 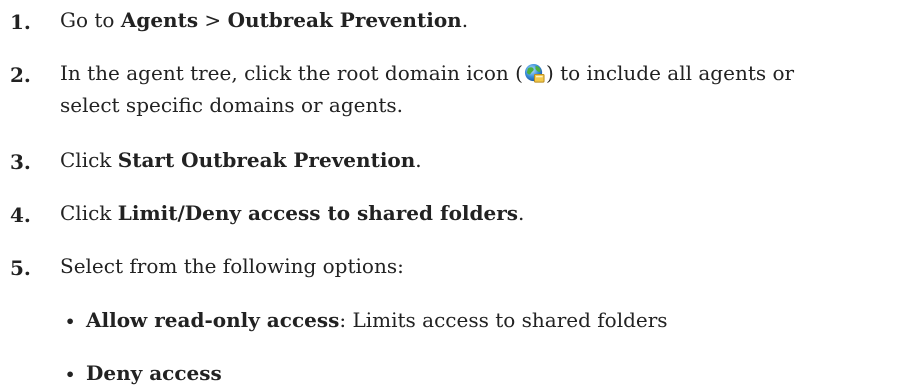 I want to click on menu-outbreak-prevention: Outbreak Prevention, so click(x=344, y=20).